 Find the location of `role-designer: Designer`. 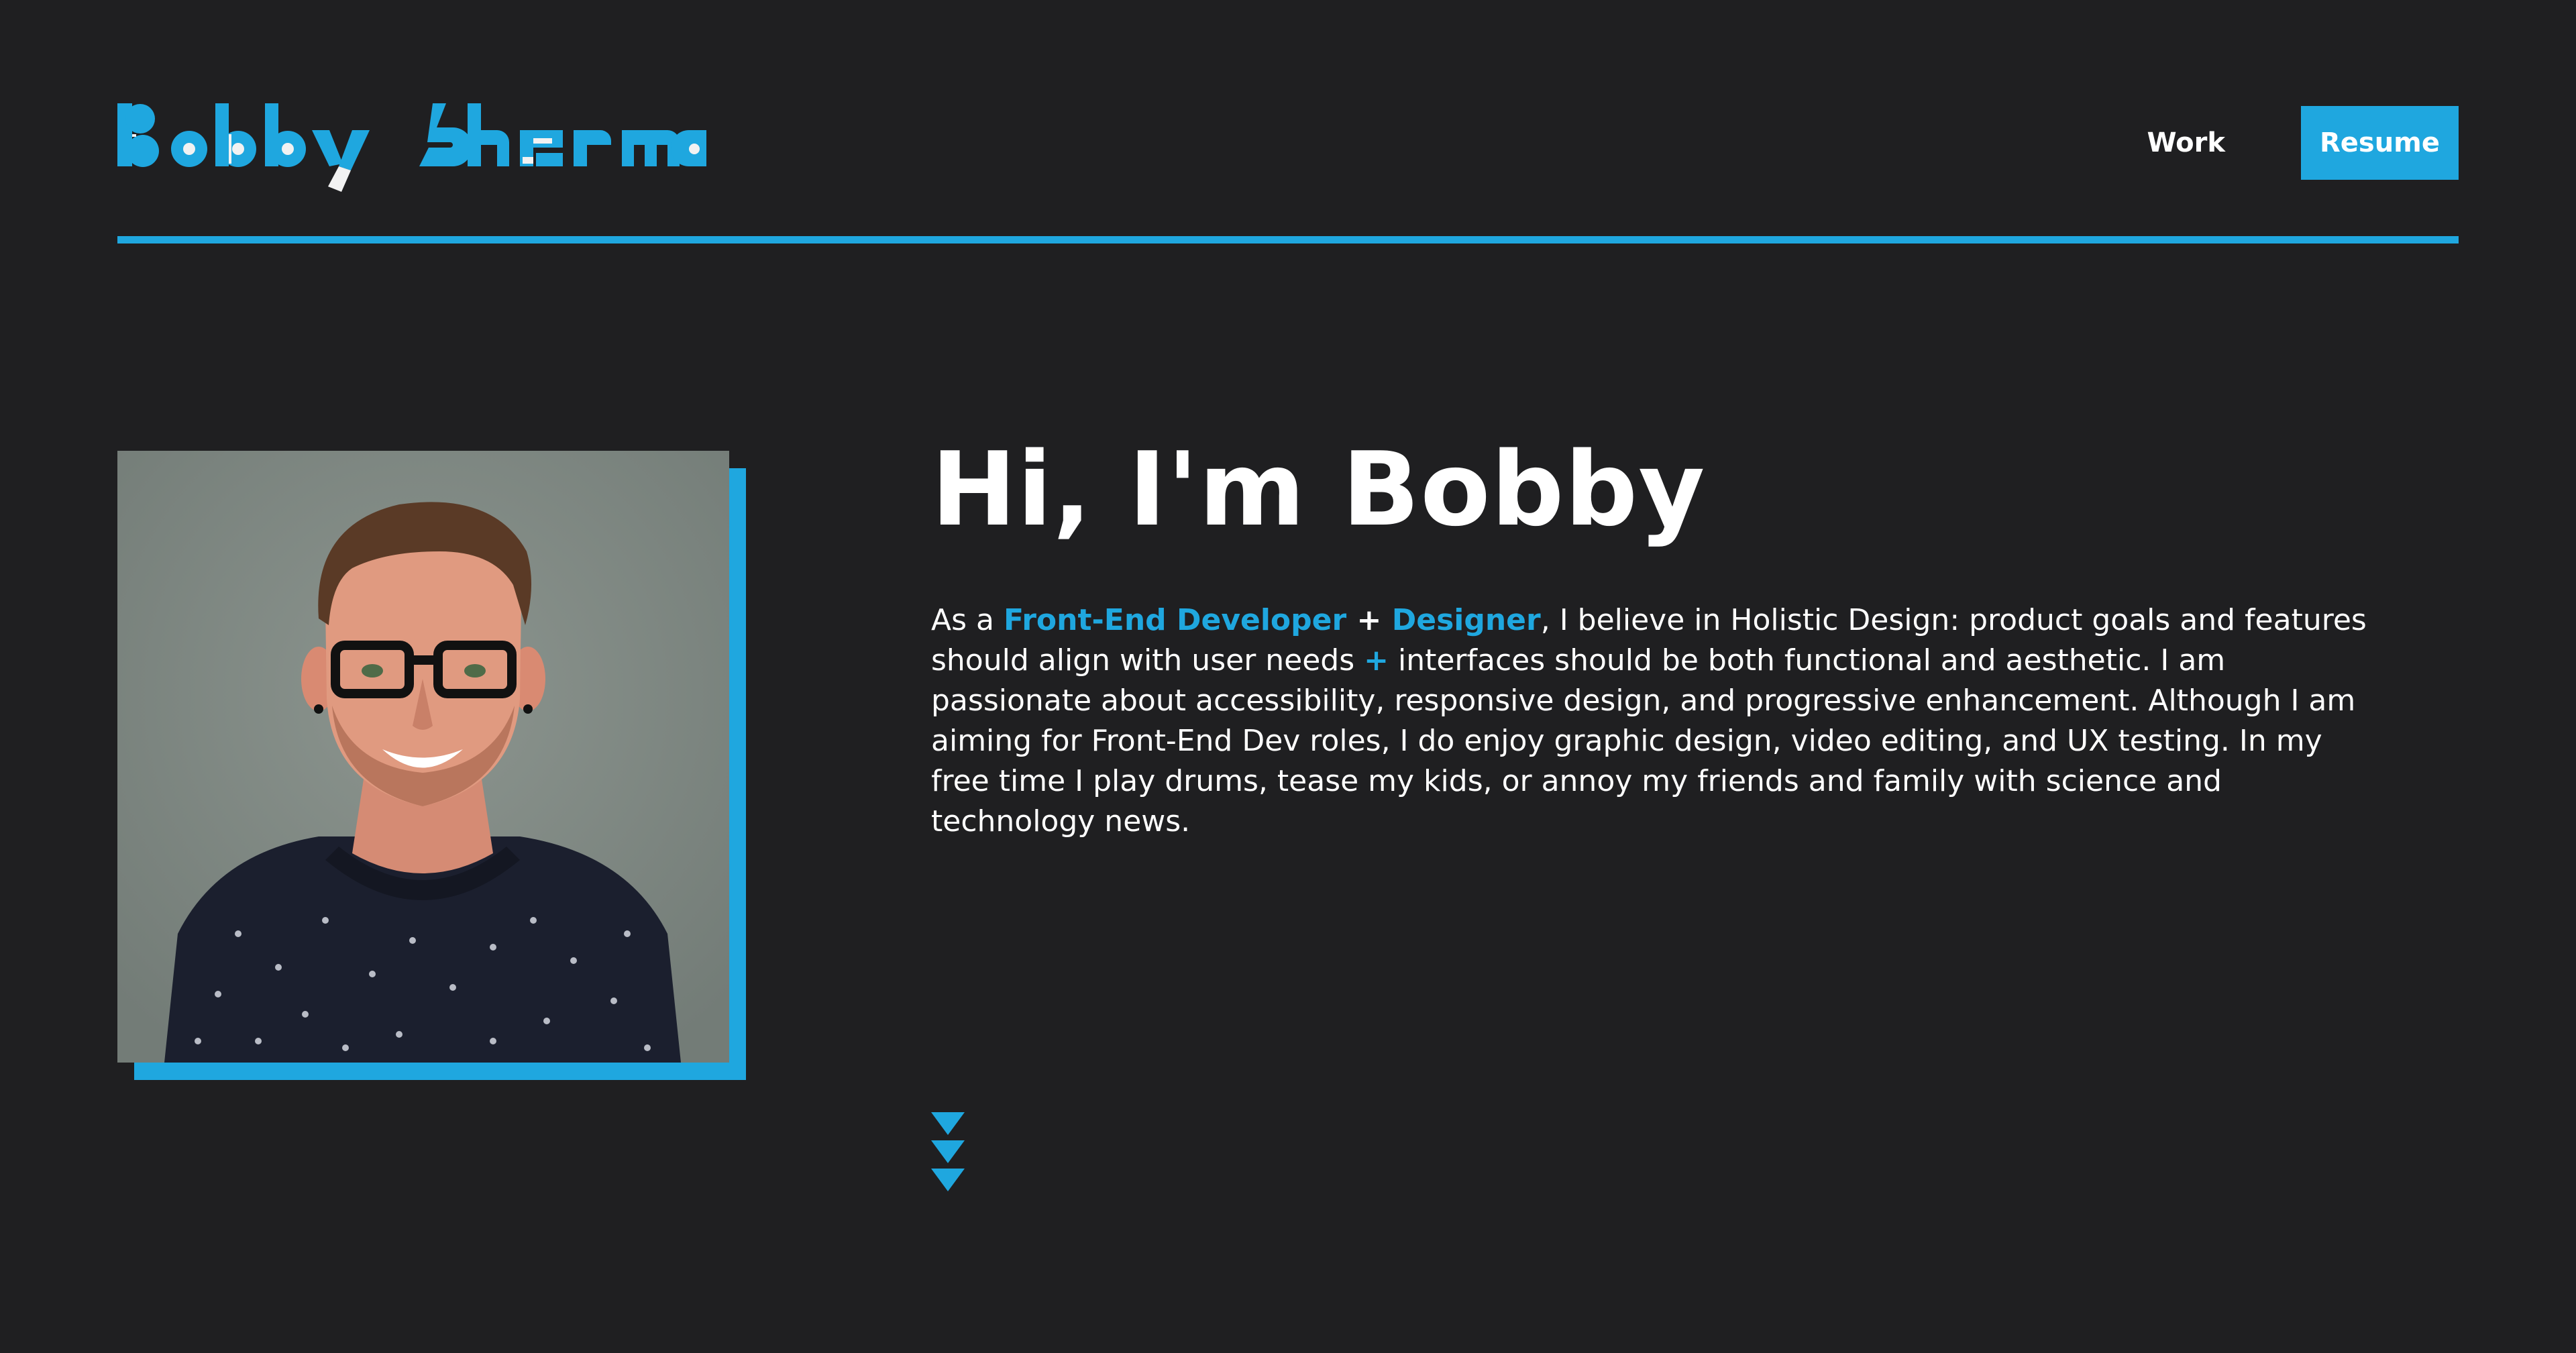

role-designer: Designer is located at coordinates (1466, 620).